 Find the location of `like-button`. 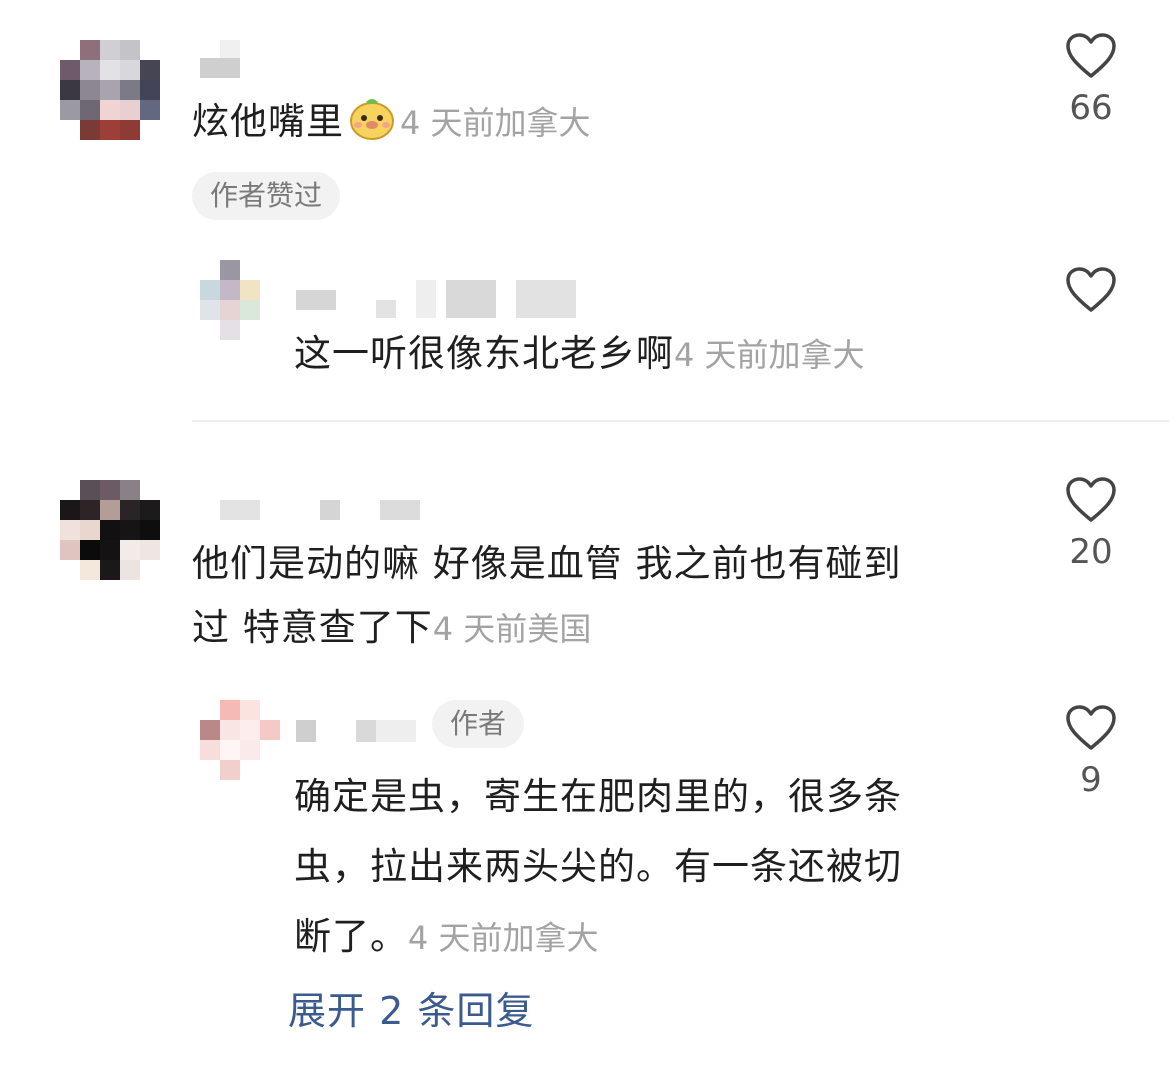

like-button is located at coordinates (1091, 290).